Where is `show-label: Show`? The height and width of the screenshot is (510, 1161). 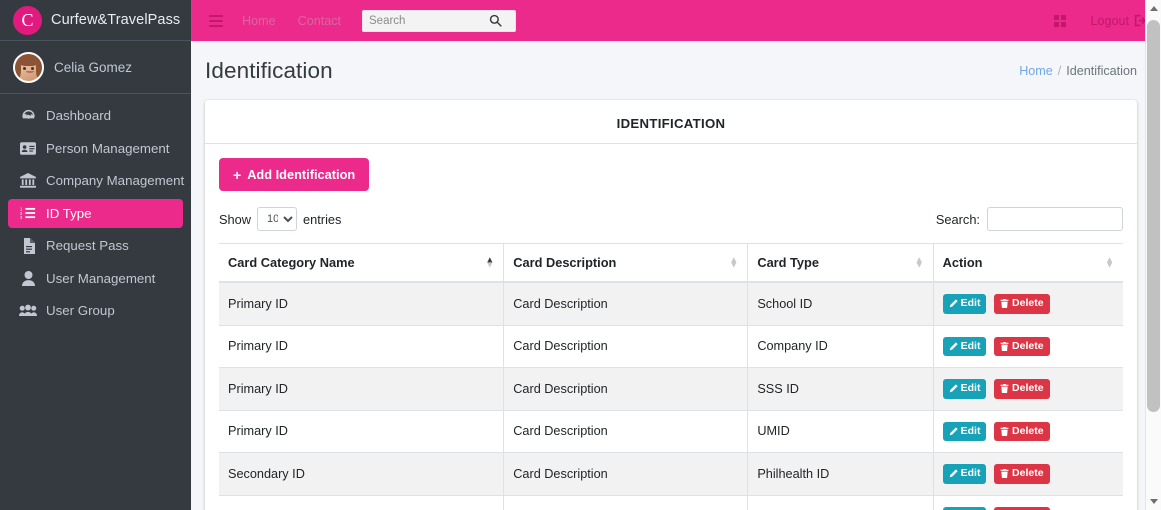 show-label: Show is located at coordinates (235, 219).